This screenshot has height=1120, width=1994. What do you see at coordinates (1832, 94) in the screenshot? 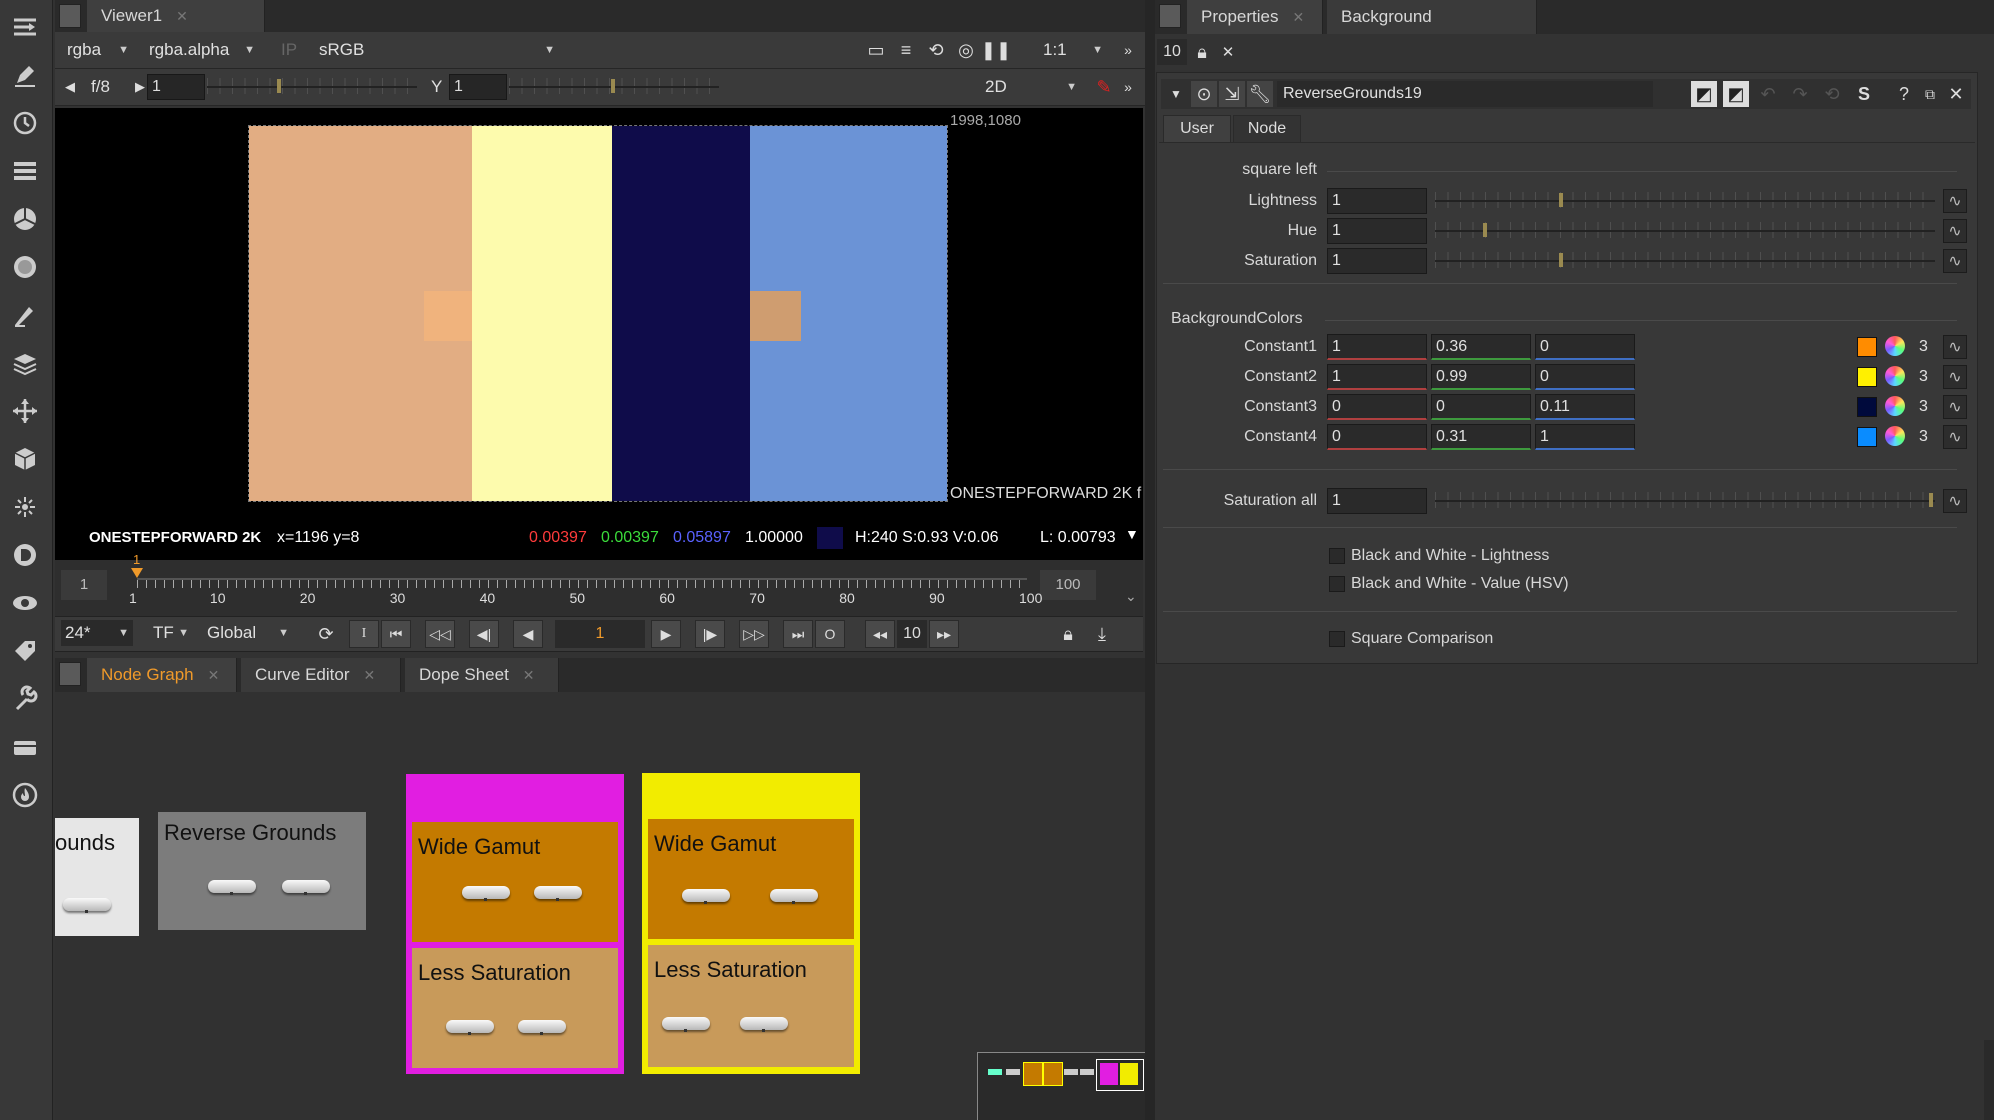
I see `revert-icon: ⟲` at bounding box center [1832, 94].